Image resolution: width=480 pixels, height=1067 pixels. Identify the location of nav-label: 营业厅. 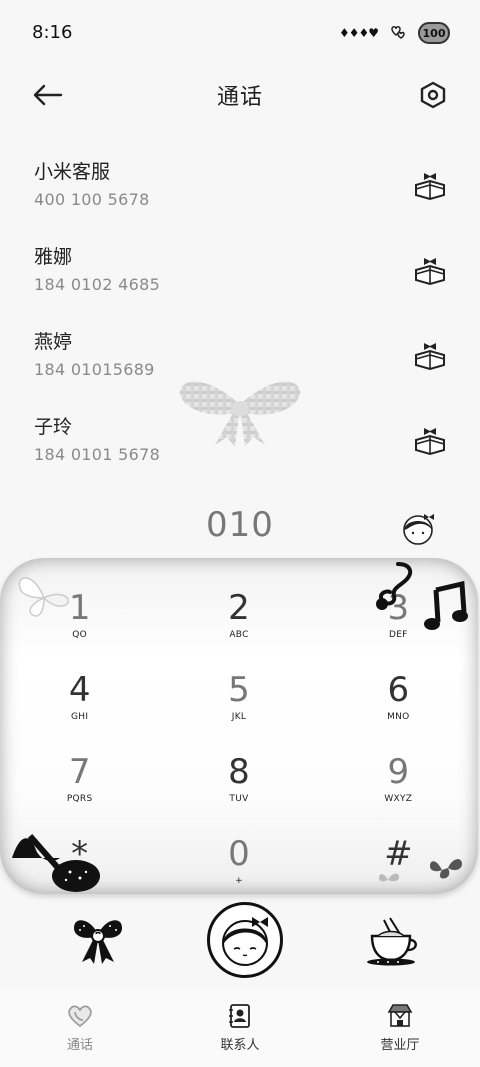
(400, 1045).